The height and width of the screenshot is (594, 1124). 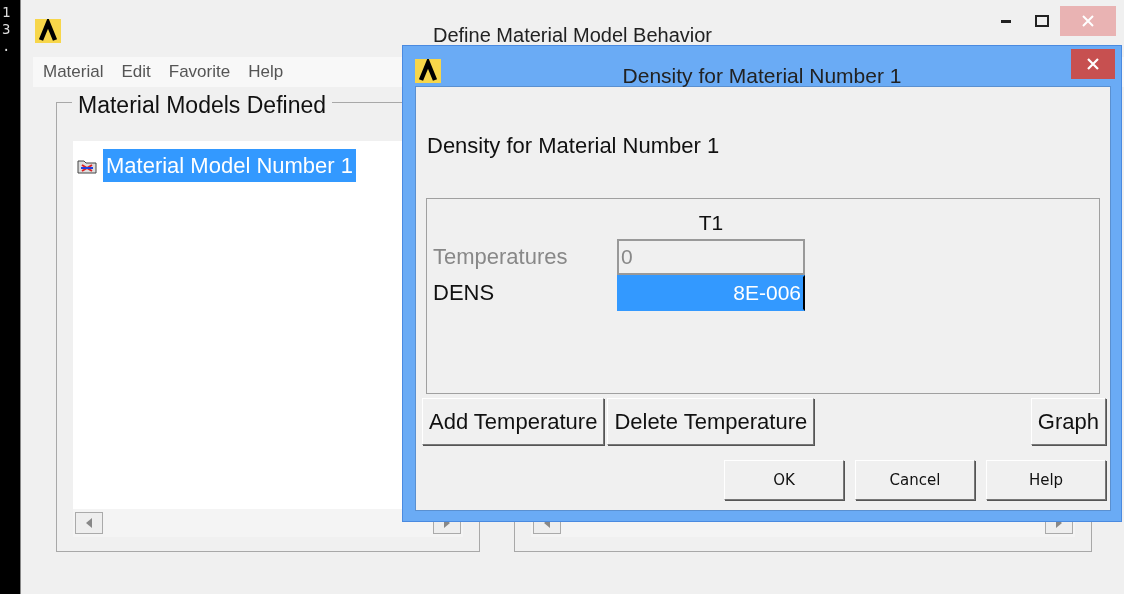 I want to click on row-label: DENS, so click(x=464, y=293).